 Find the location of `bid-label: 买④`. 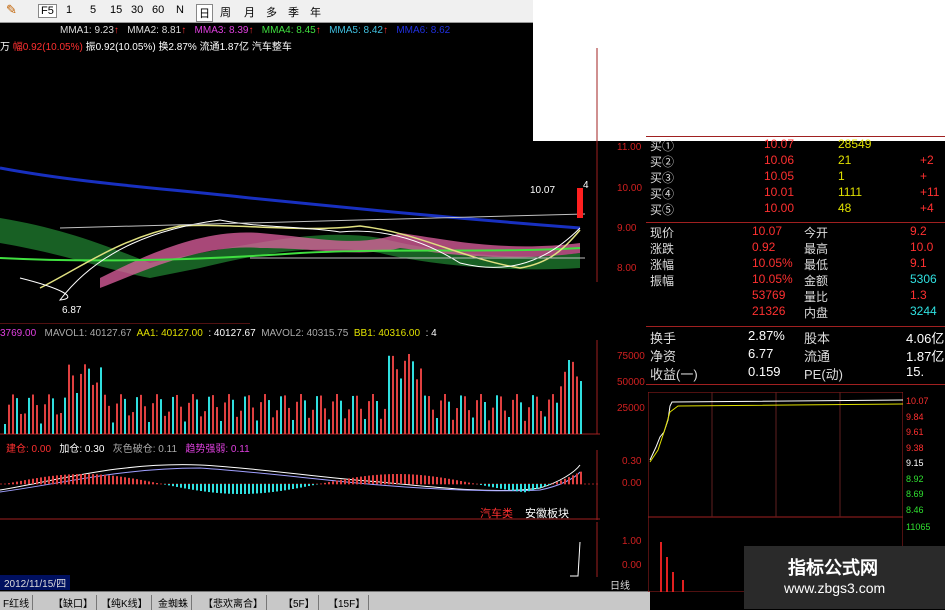

bid-label: 买④ is located at coordinates (662, 193).